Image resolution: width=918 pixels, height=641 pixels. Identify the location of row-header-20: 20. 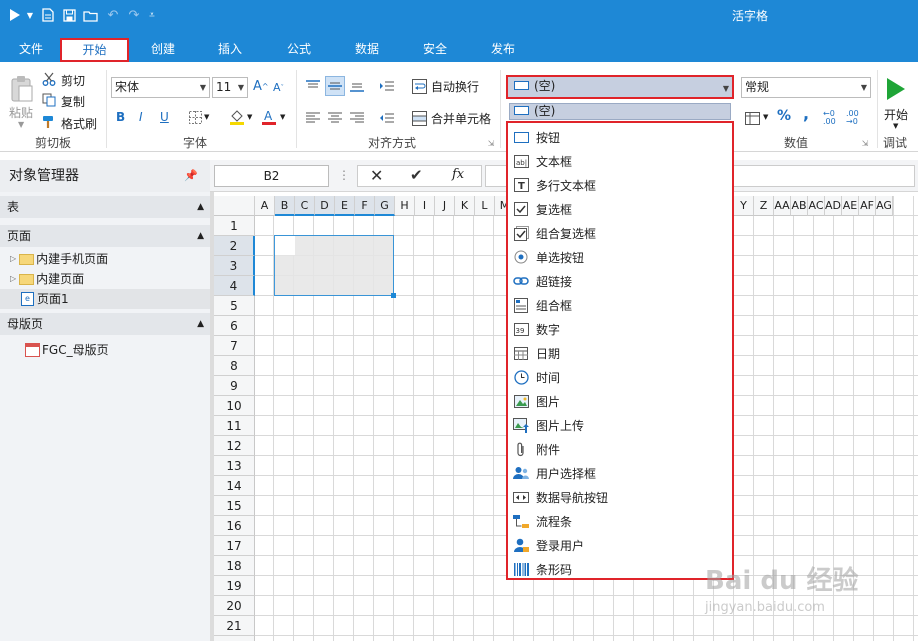
(234, 606).